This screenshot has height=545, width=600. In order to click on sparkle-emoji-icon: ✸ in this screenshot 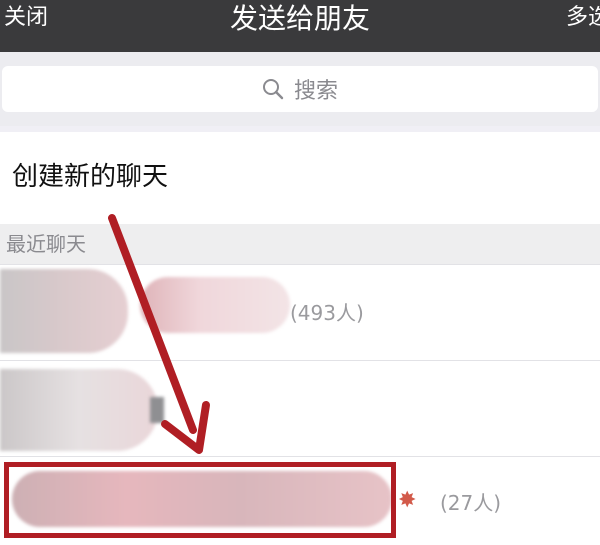, I will do `click(407, 500)`.